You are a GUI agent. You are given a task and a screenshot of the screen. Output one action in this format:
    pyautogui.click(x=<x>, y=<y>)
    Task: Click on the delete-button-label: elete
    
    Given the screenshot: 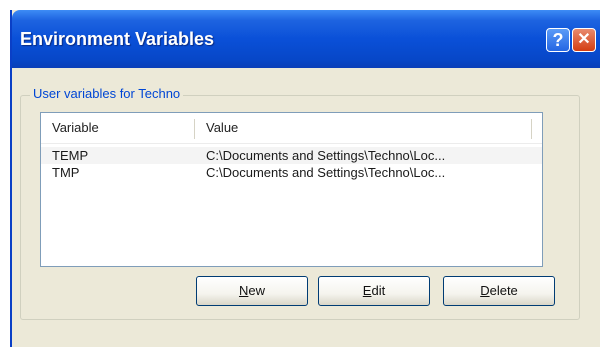 What is the action you would take?
    pyautogui.click(x=503, y=290)
    